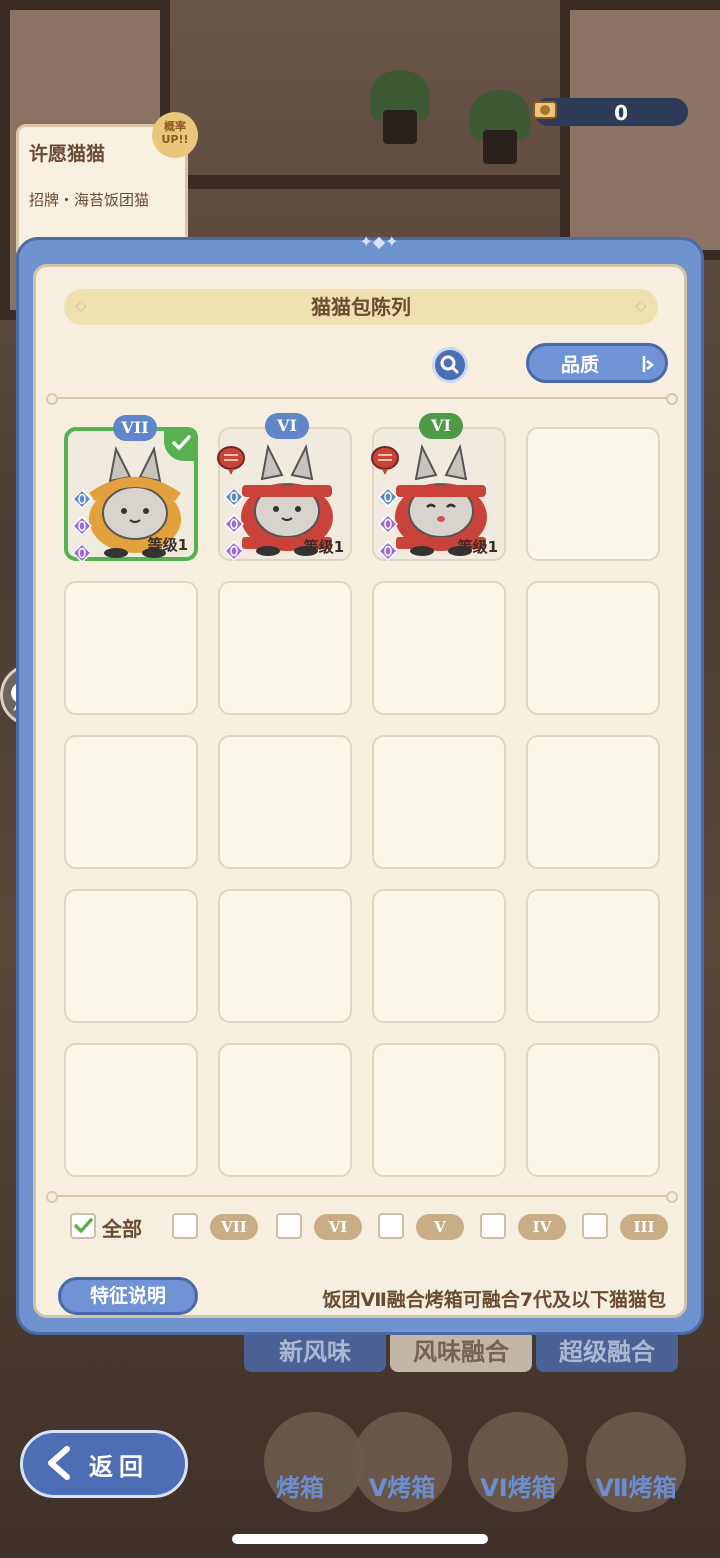  I want to click on back-arrow-icon, so click(59, 1463).